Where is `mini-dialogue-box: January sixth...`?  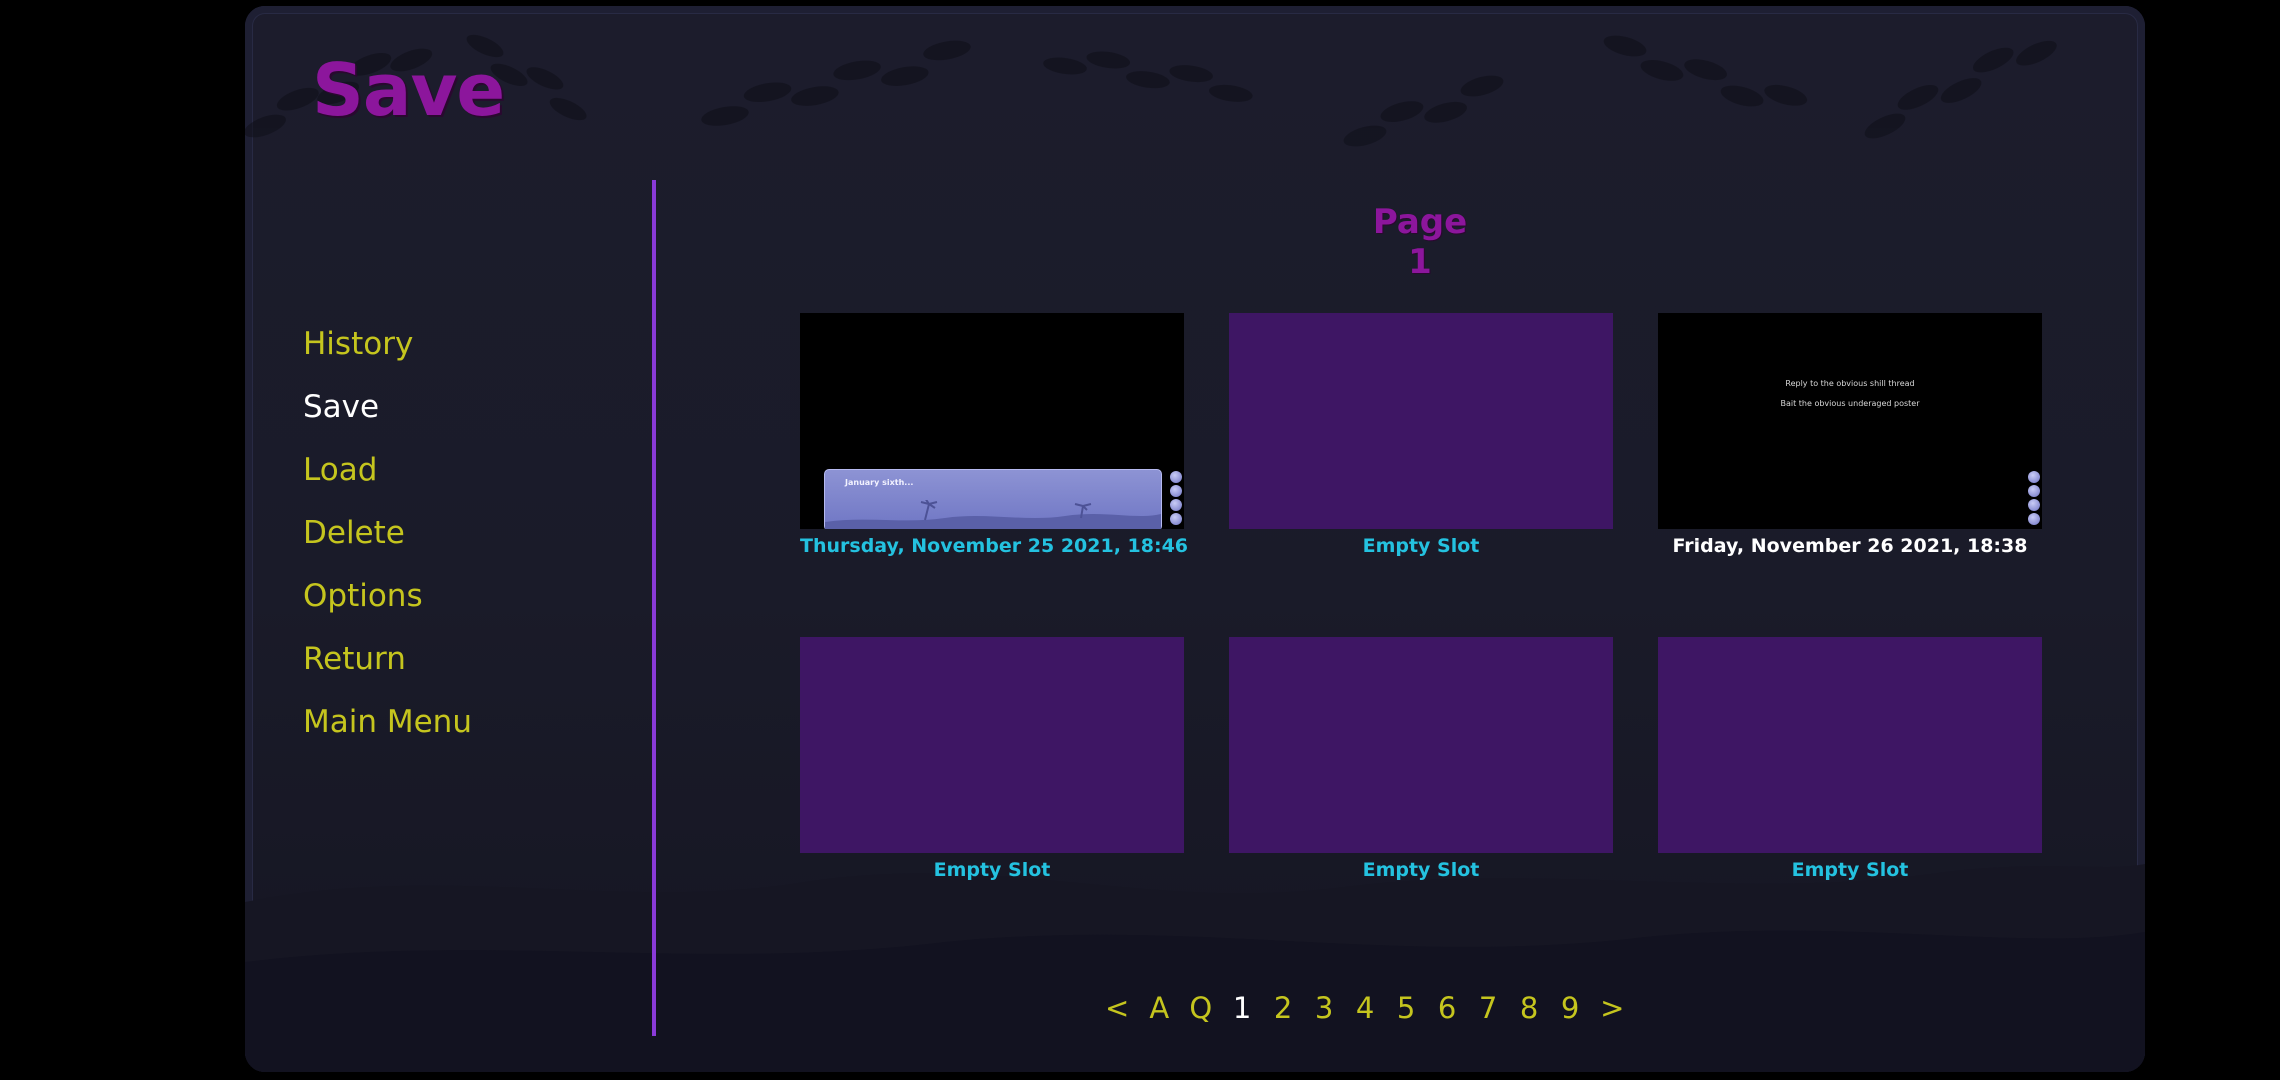 mini-dialogue-box: January sixth... is located at coordinates (993, 499).